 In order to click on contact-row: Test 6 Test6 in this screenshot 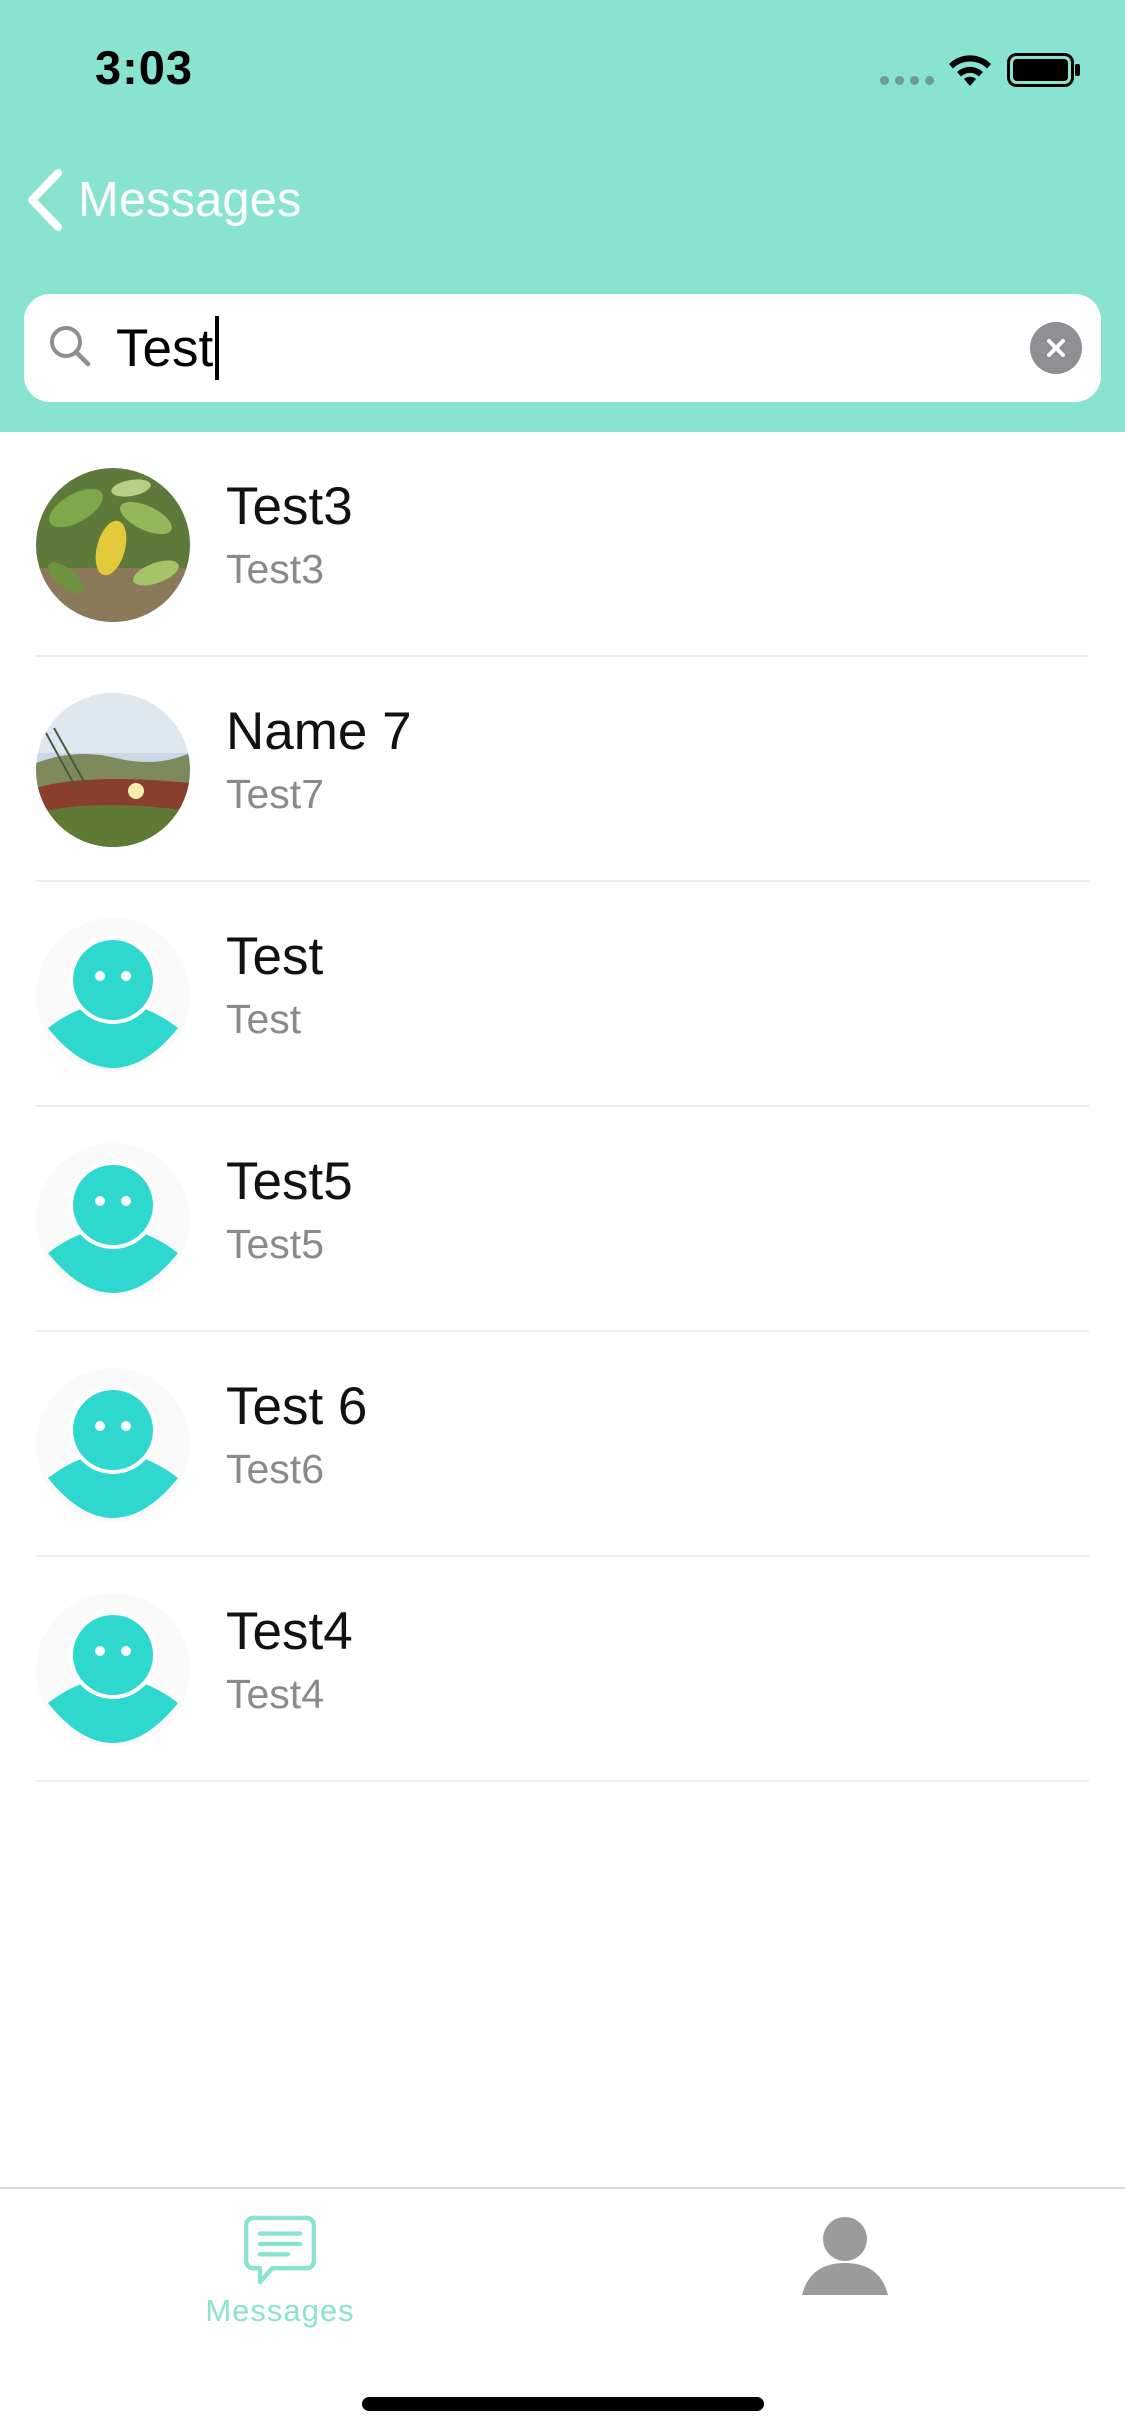, I will do `click(562, 1444)`.